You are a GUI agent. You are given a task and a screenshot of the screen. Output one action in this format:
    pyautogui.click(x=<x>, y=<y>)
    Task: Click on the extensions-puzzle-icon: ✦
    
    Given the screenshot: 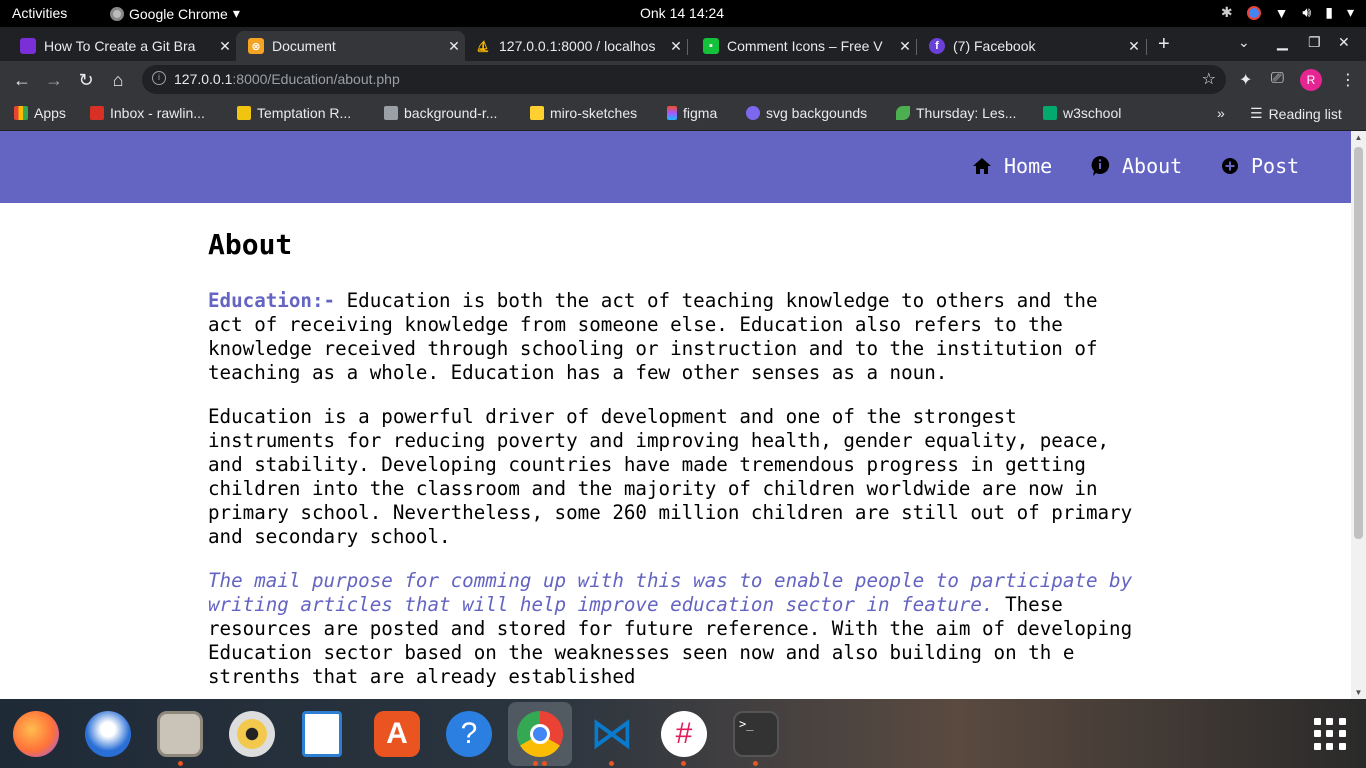 What is the action you would take?
    pyautogui.click(x=1245, y=80)
    